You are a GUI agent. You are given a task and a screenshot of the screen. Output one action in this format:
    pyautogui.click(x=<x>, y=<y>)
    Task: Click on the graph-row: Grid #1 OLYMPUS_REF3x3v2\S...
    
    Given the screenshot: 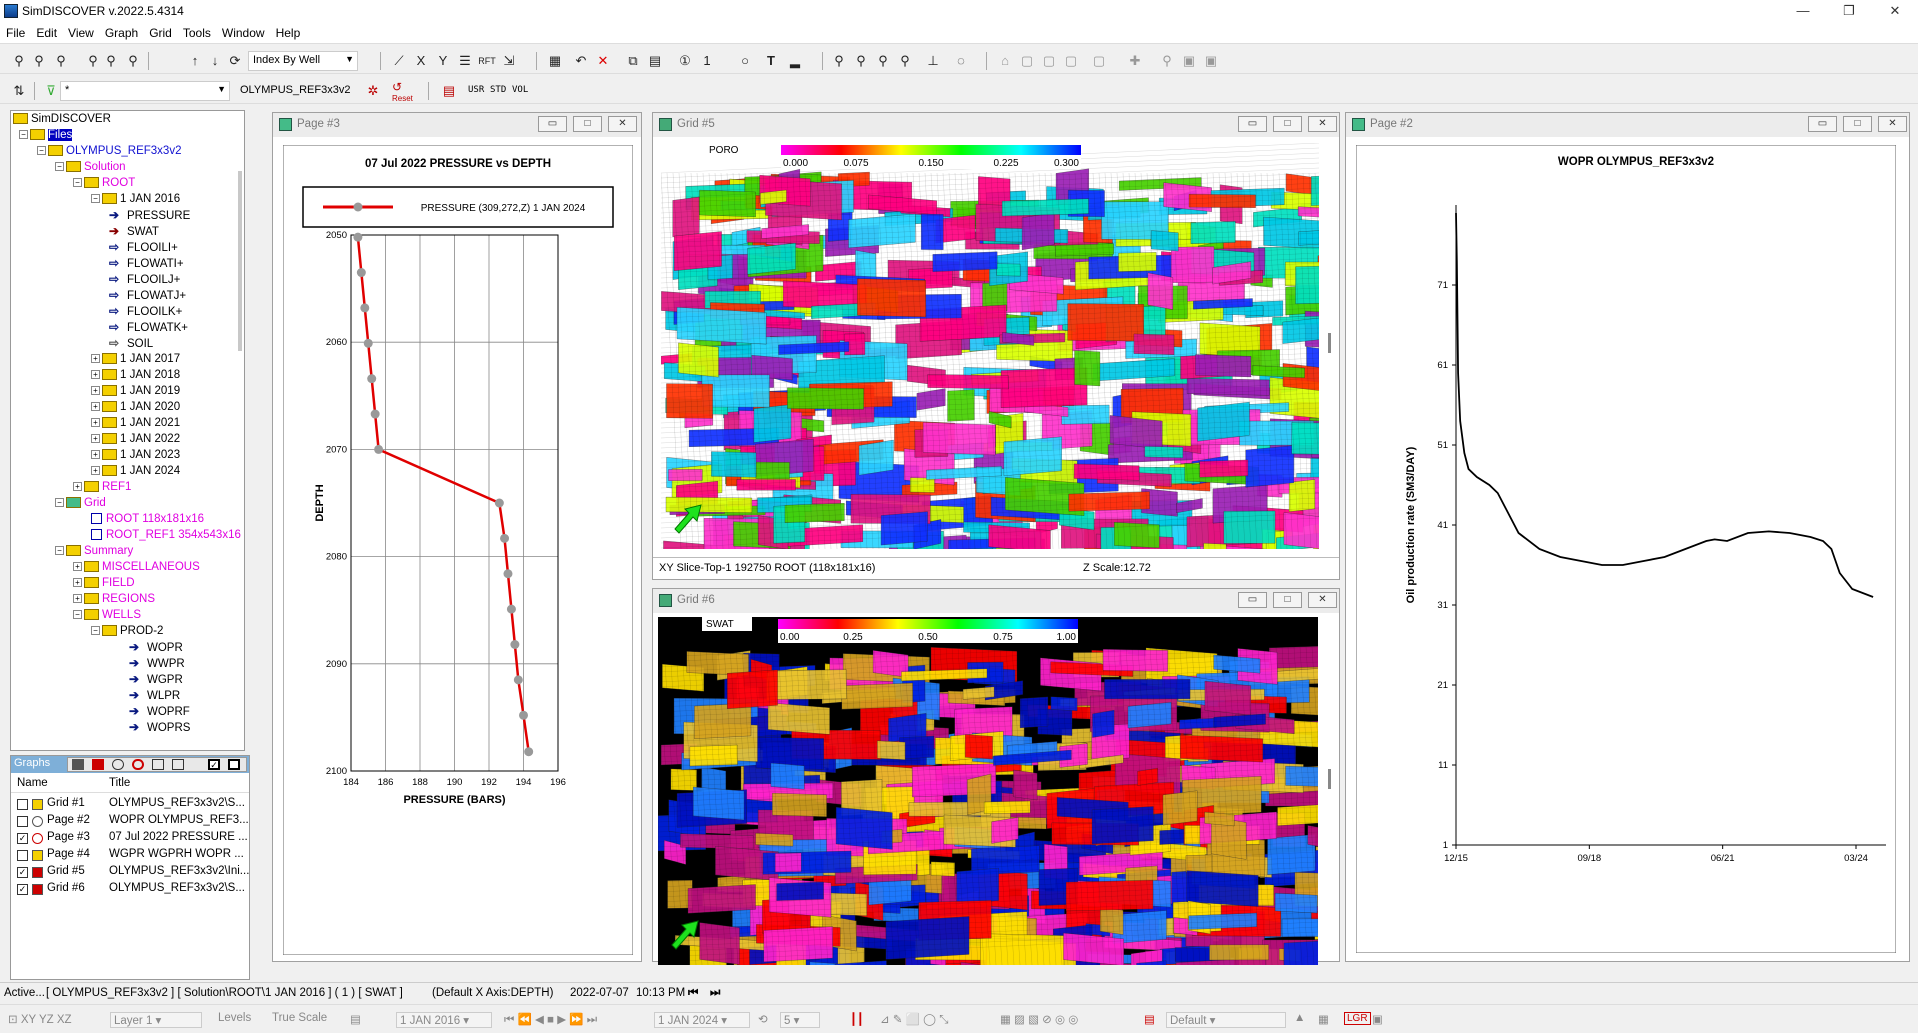 What is the action you would take?
    pyautogui.click(x=130, y=804)
    